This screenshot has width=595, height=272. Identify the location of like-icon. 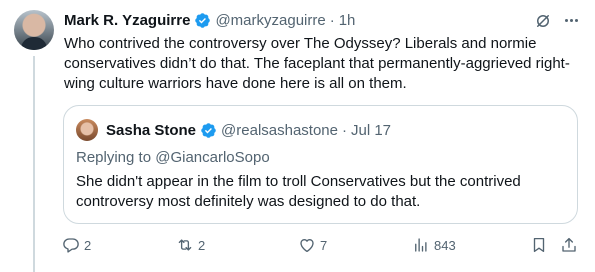
(307, 246).